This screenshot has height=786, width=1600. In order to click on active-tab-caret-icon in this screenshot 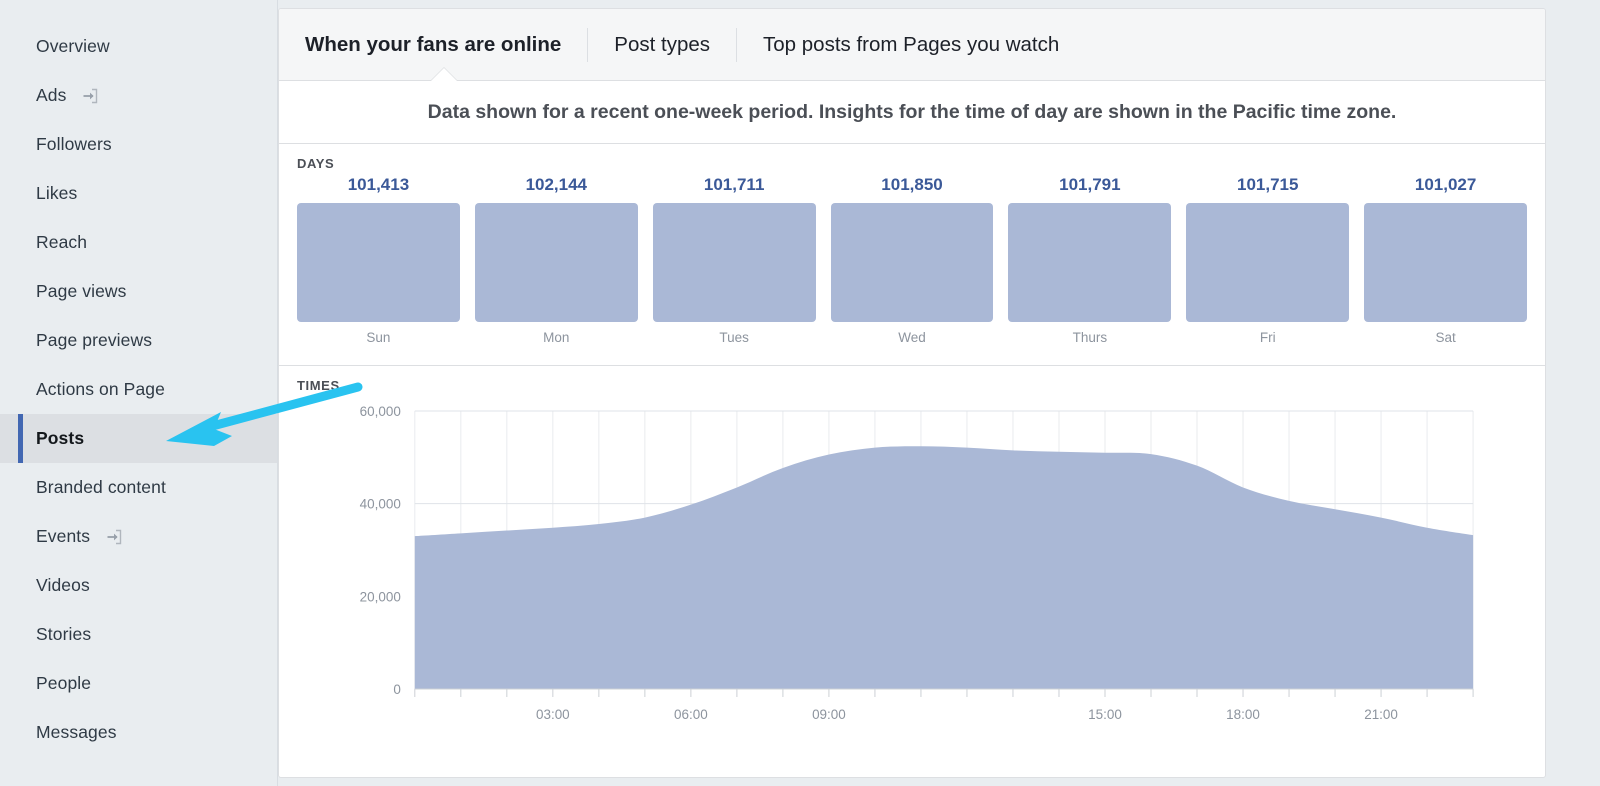, I will do `click(444, 74)`.